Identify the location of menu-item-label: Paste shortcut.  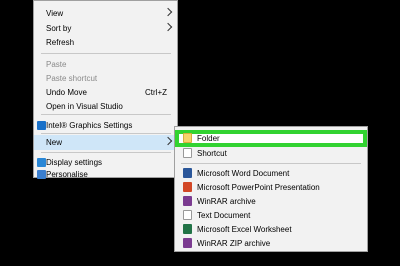
(72, 78).